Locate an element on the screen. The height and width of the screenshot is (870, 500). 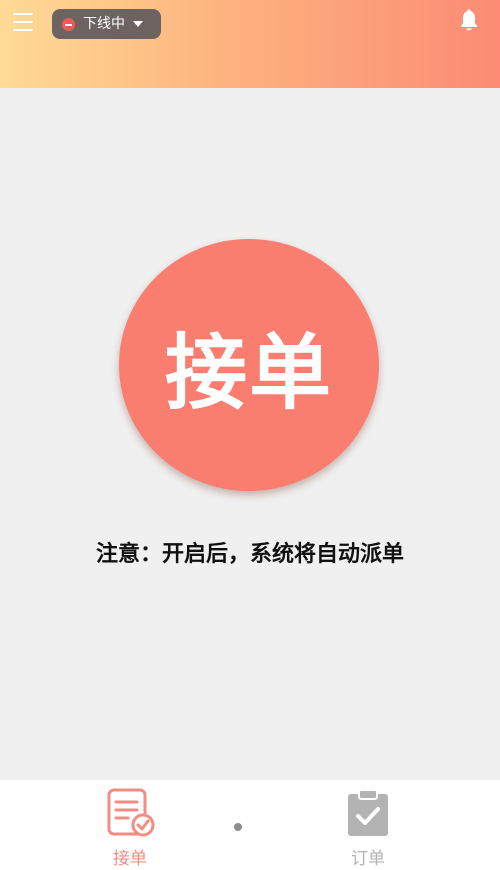
tab-orders-label: 订单 is located at coordinates (368, 859).